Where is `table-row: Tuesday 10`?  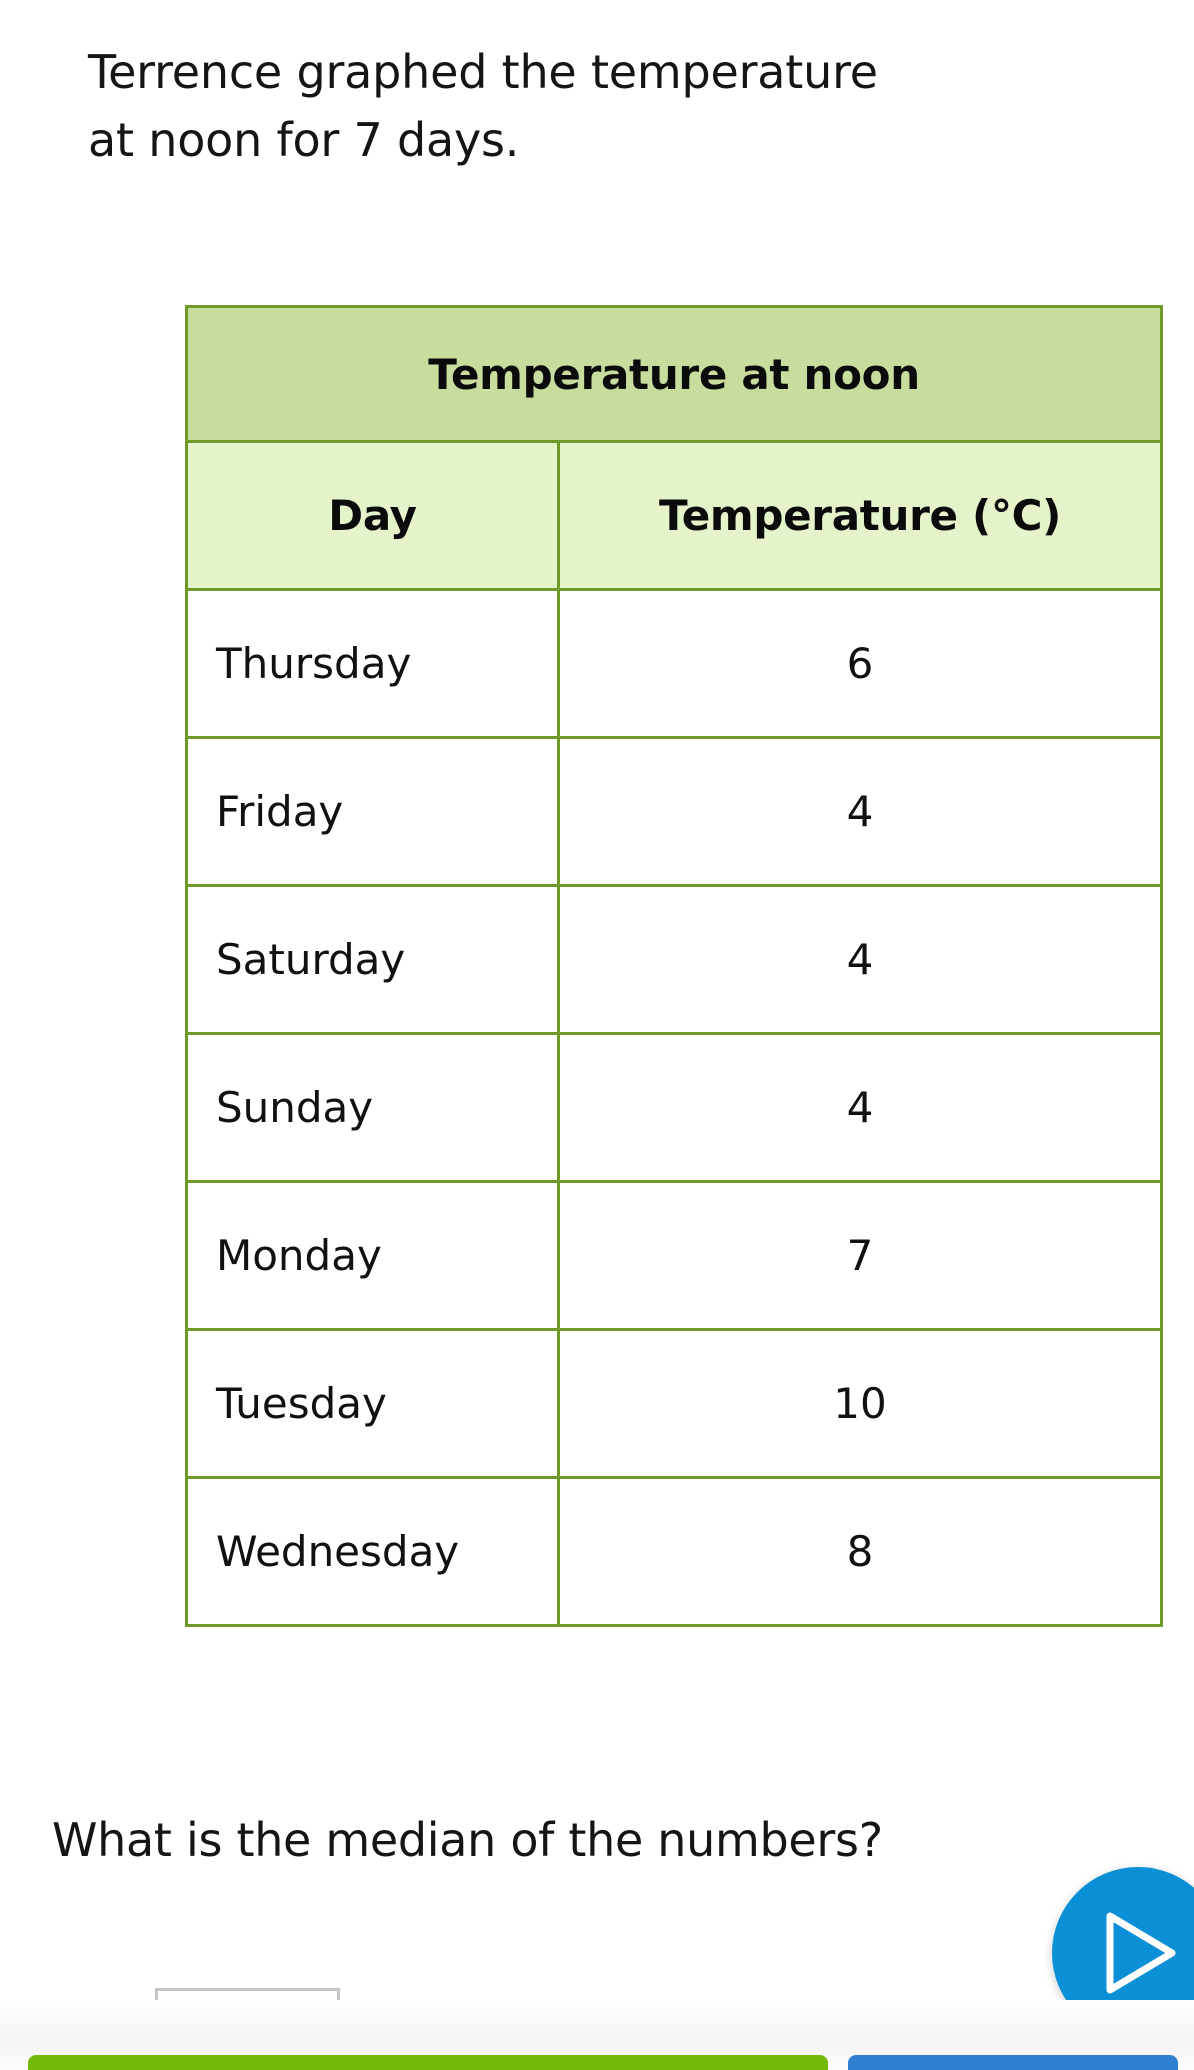 table-row: Tuesday 10 is located at coordinates (674, 1403).